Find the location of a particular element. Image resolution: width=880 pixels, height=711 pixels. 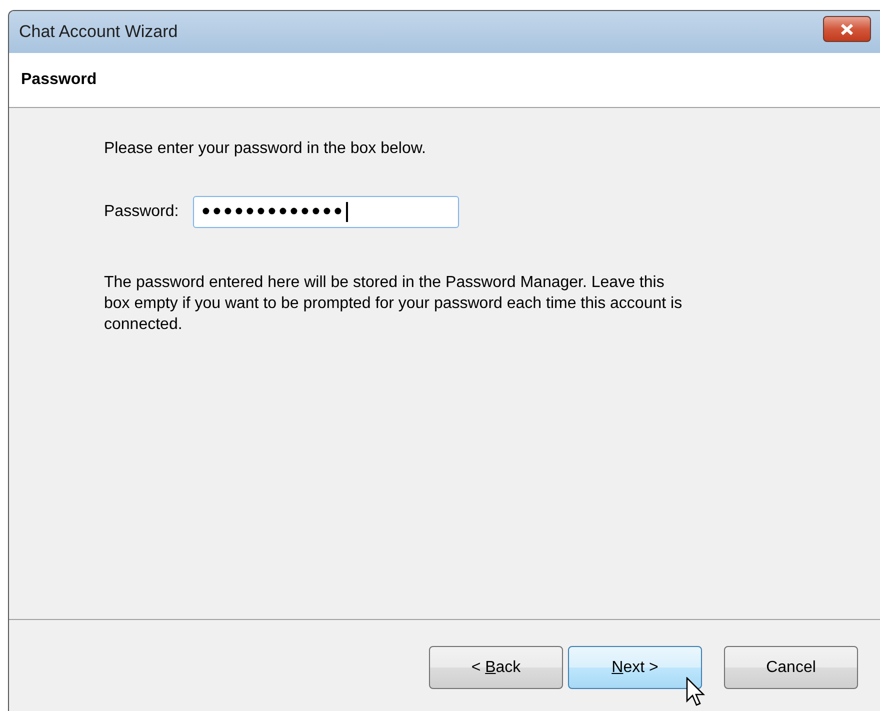

password-label: Password: is located at coordinates (141, 212).